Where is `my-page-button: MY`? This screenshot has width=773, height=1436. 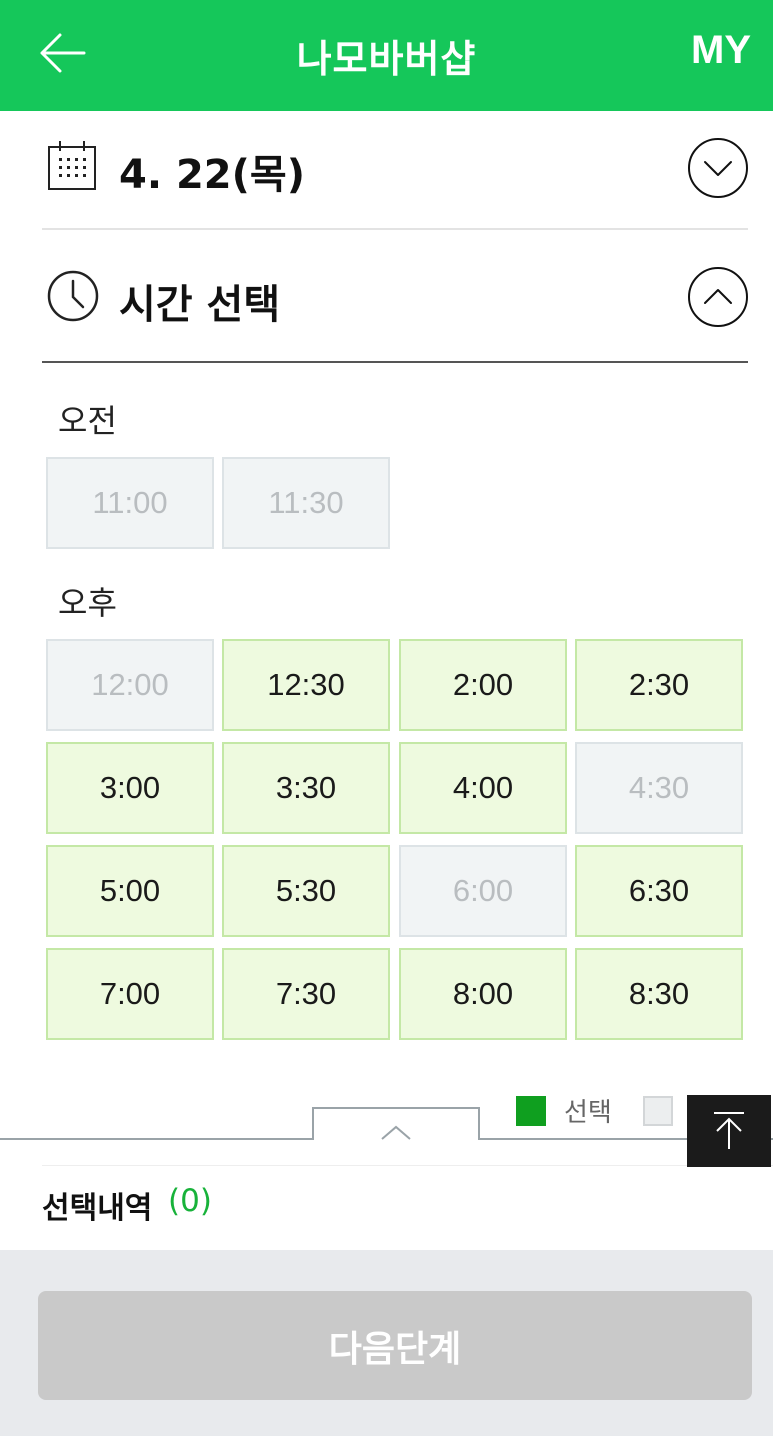
my-page-button: MY is located at coordinates (721, 50).